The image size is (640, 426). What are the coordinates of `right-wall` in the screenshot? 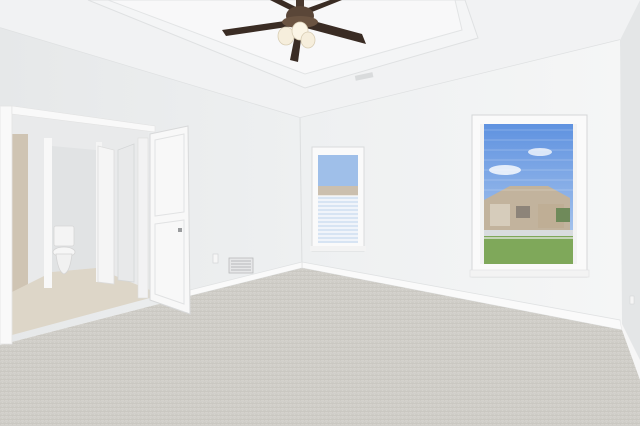 It's located at (630, 190).